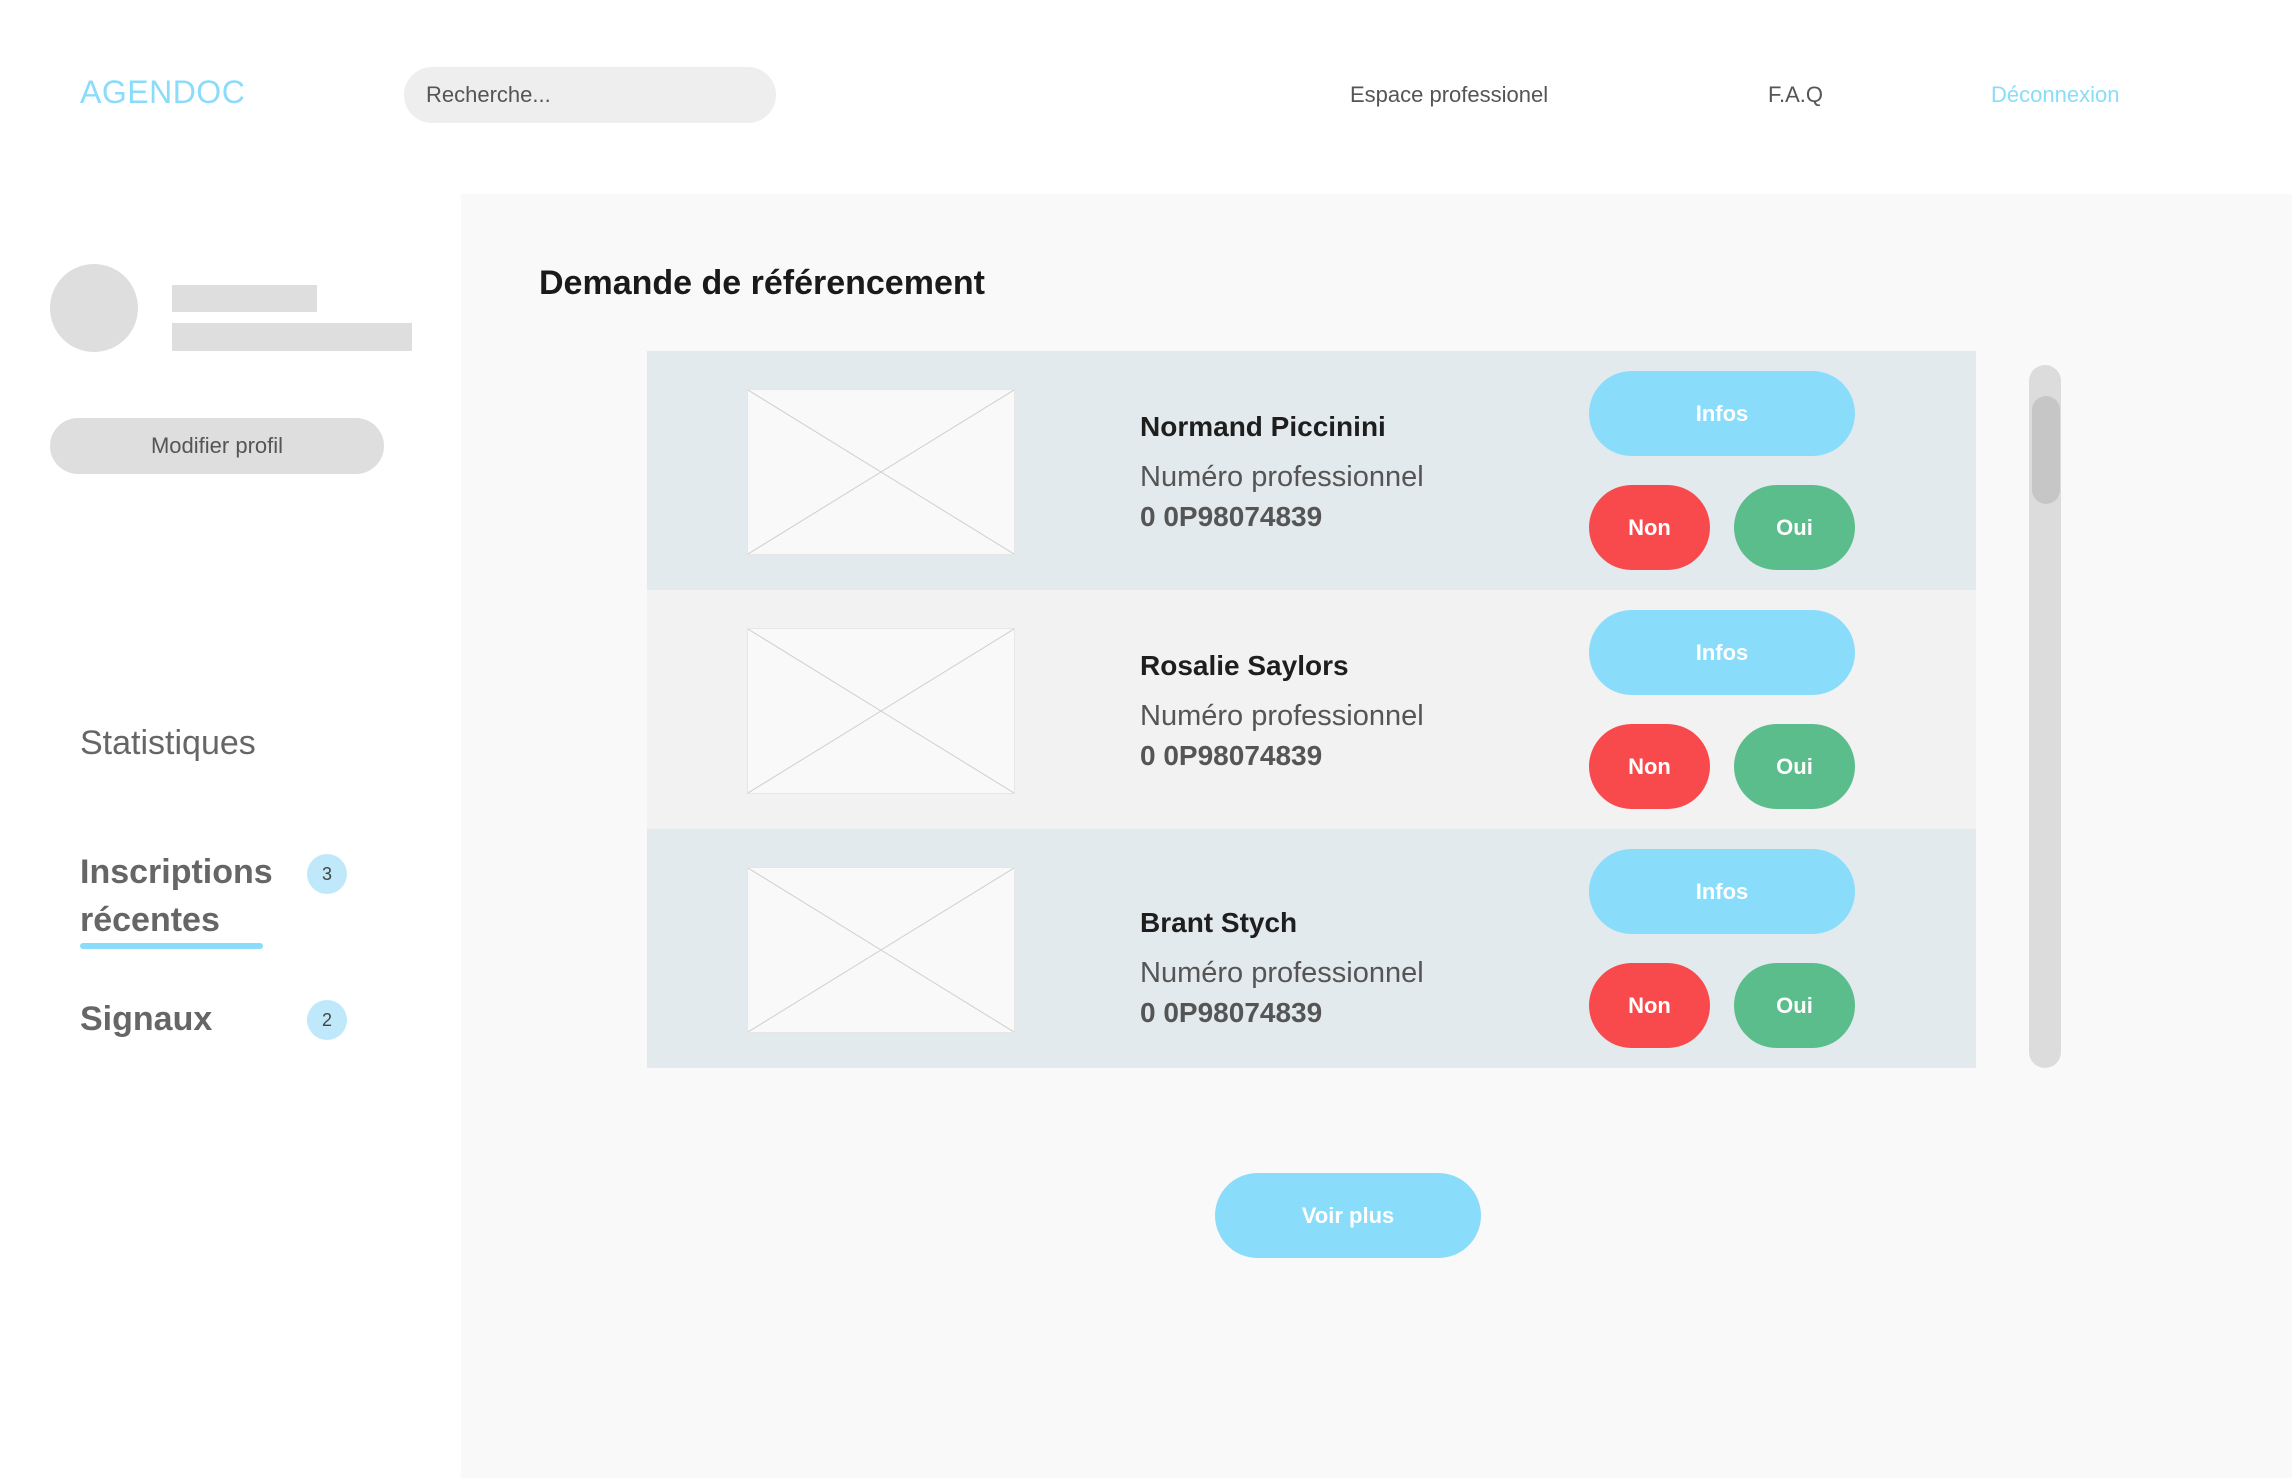 The height and width of the screenshot is (1479, 2292). Describe the element at coordinates (168, 743) in the screenshot. I see `sidebar-item-statistics: Statistiques` at that location.